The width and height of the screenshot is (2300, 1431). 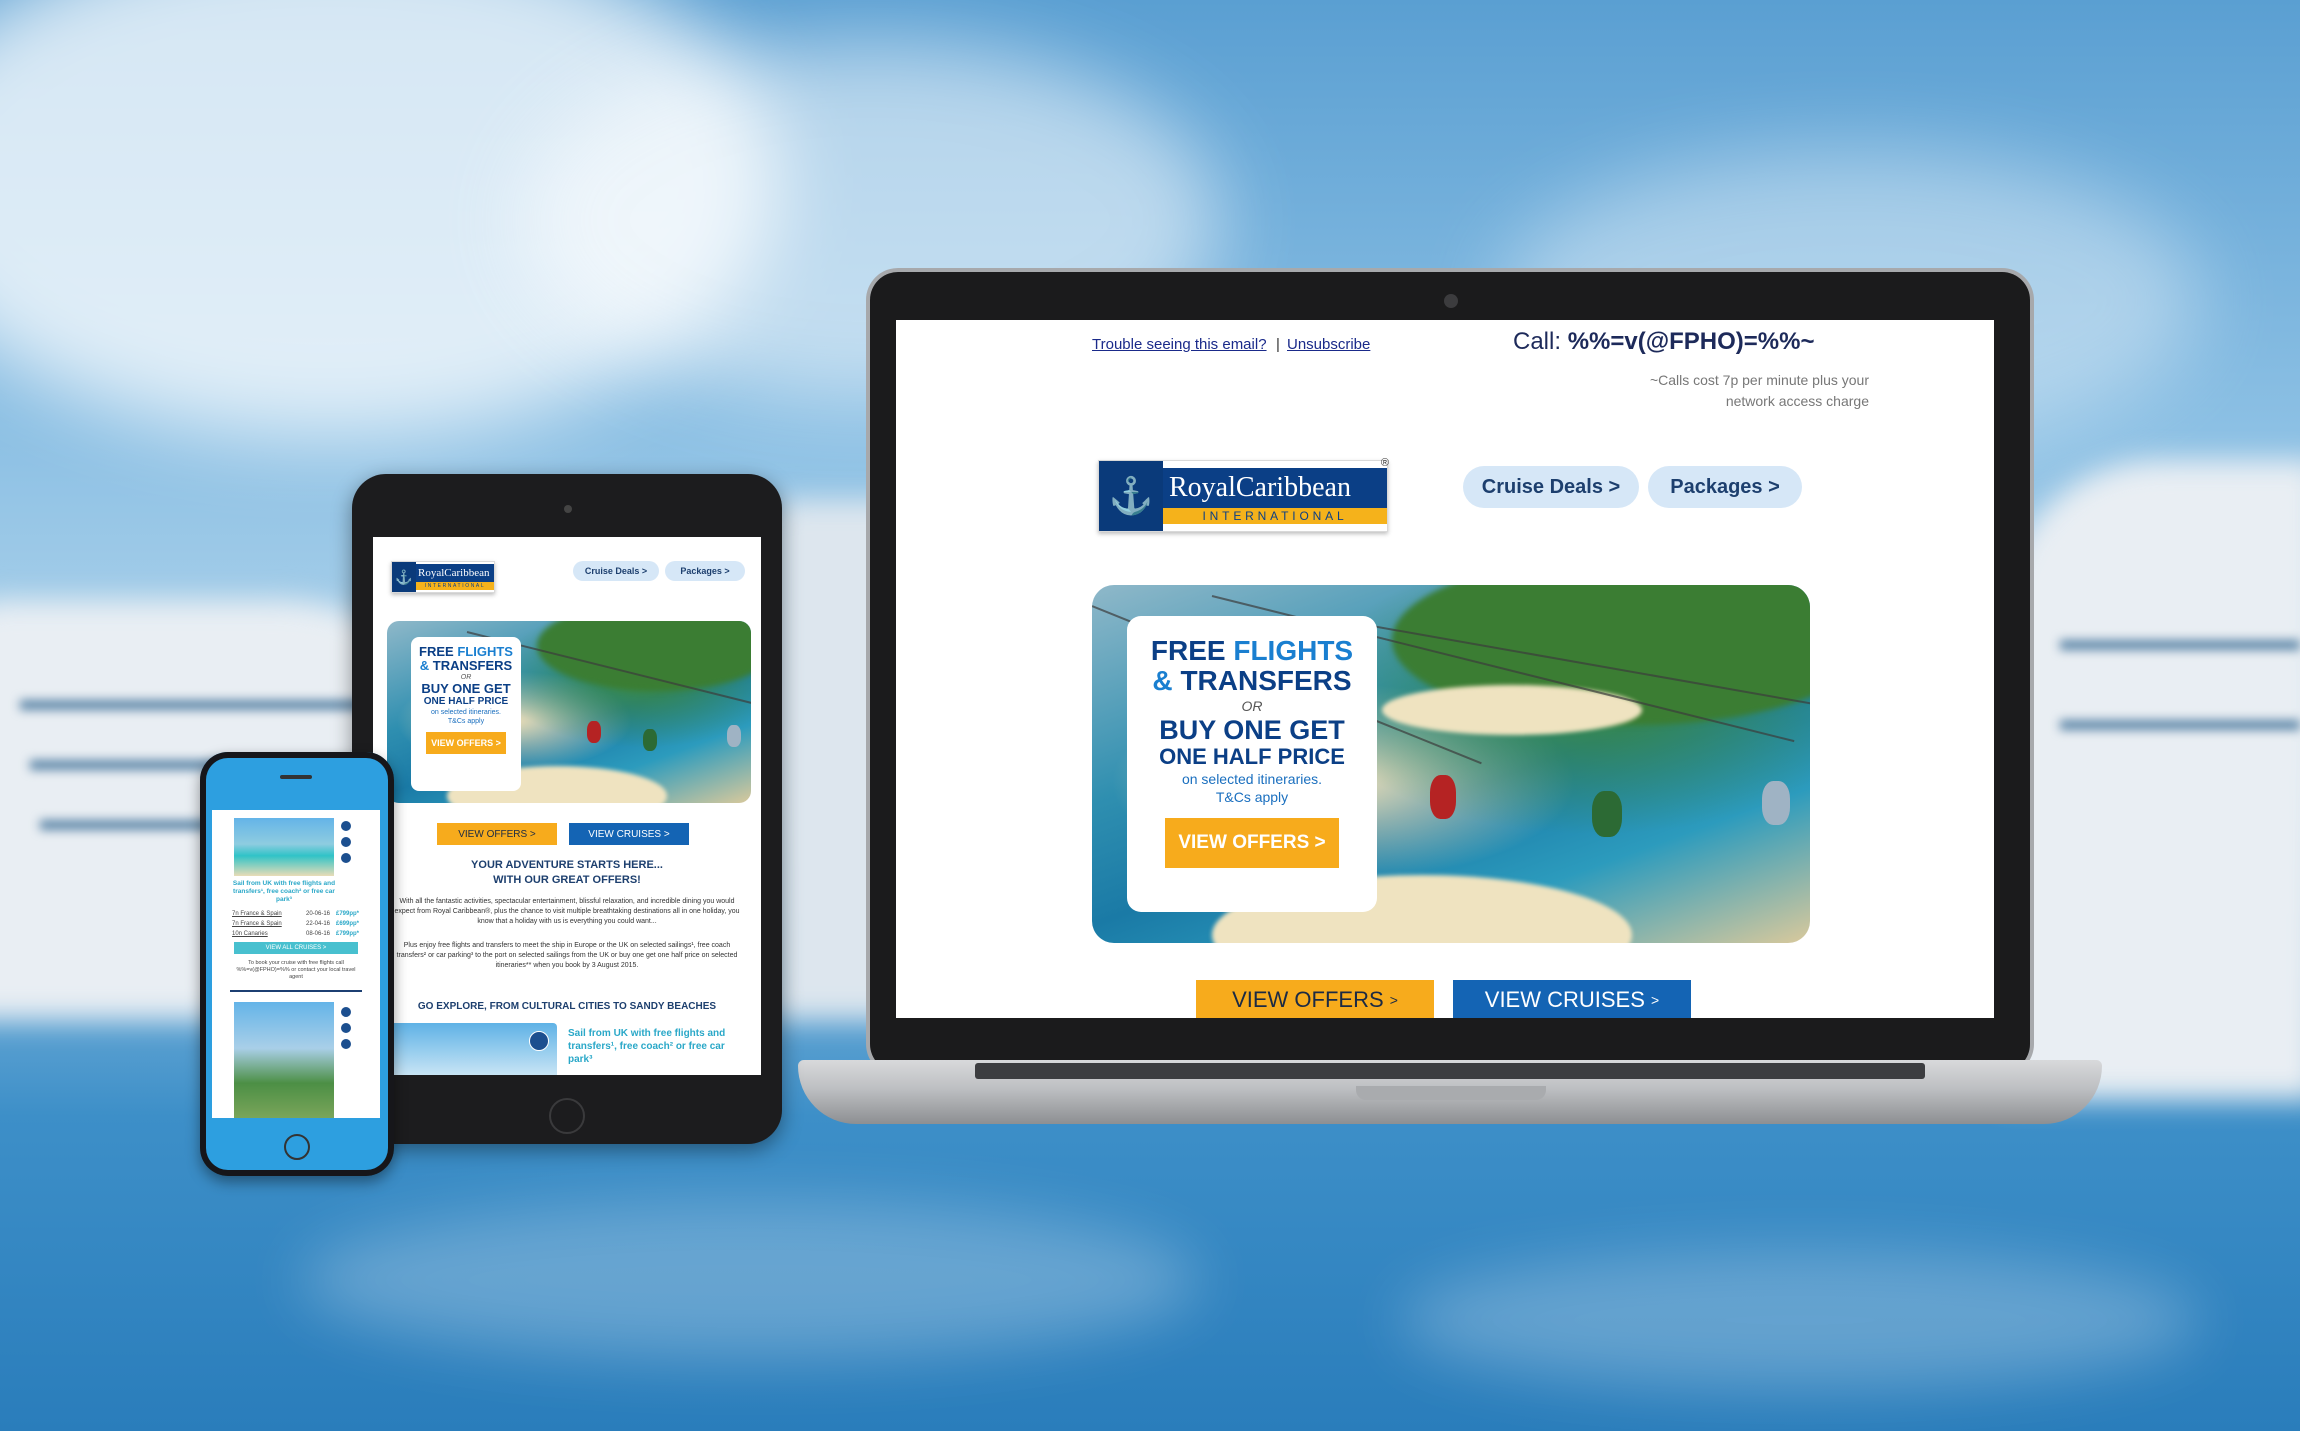 What do you see at coordinates (1691, 341) in the screenshot?
I see `call-number: %%=v(@FPHO)=%%~` at bounding box center [1691, 341].